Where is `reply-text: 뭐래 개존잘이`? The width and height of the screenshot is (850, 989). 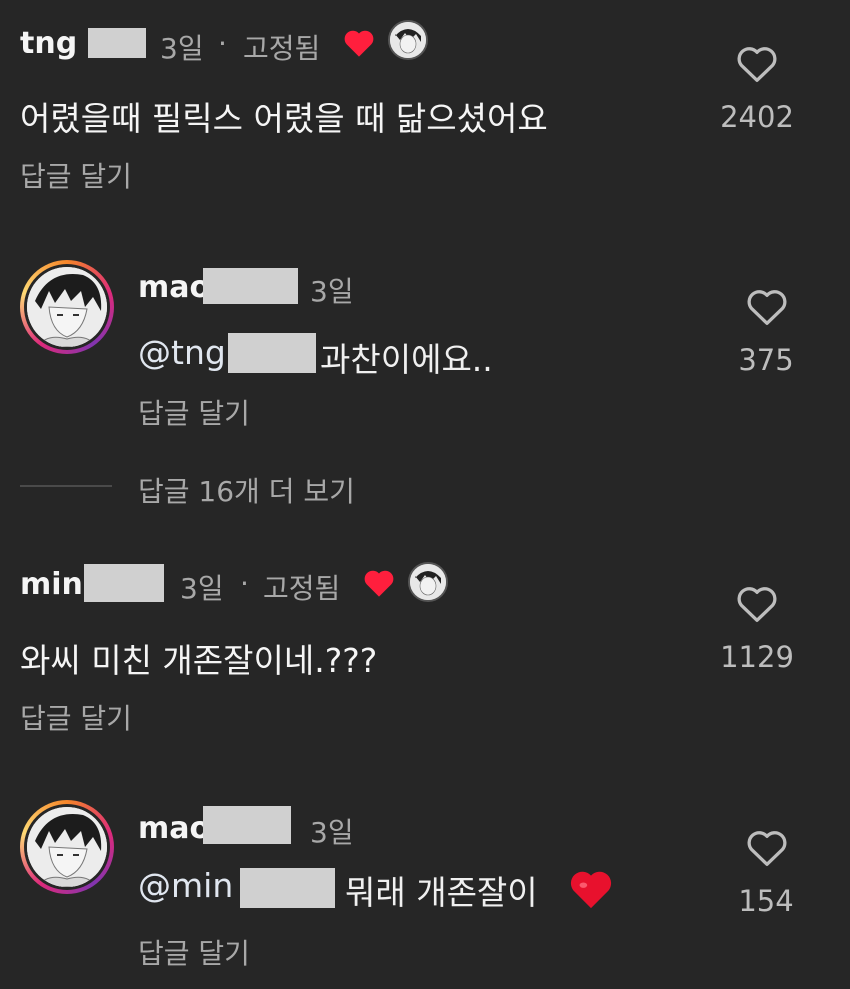 reply-text: 뭐래 개존잘이 is located at coordinates (441, 892).